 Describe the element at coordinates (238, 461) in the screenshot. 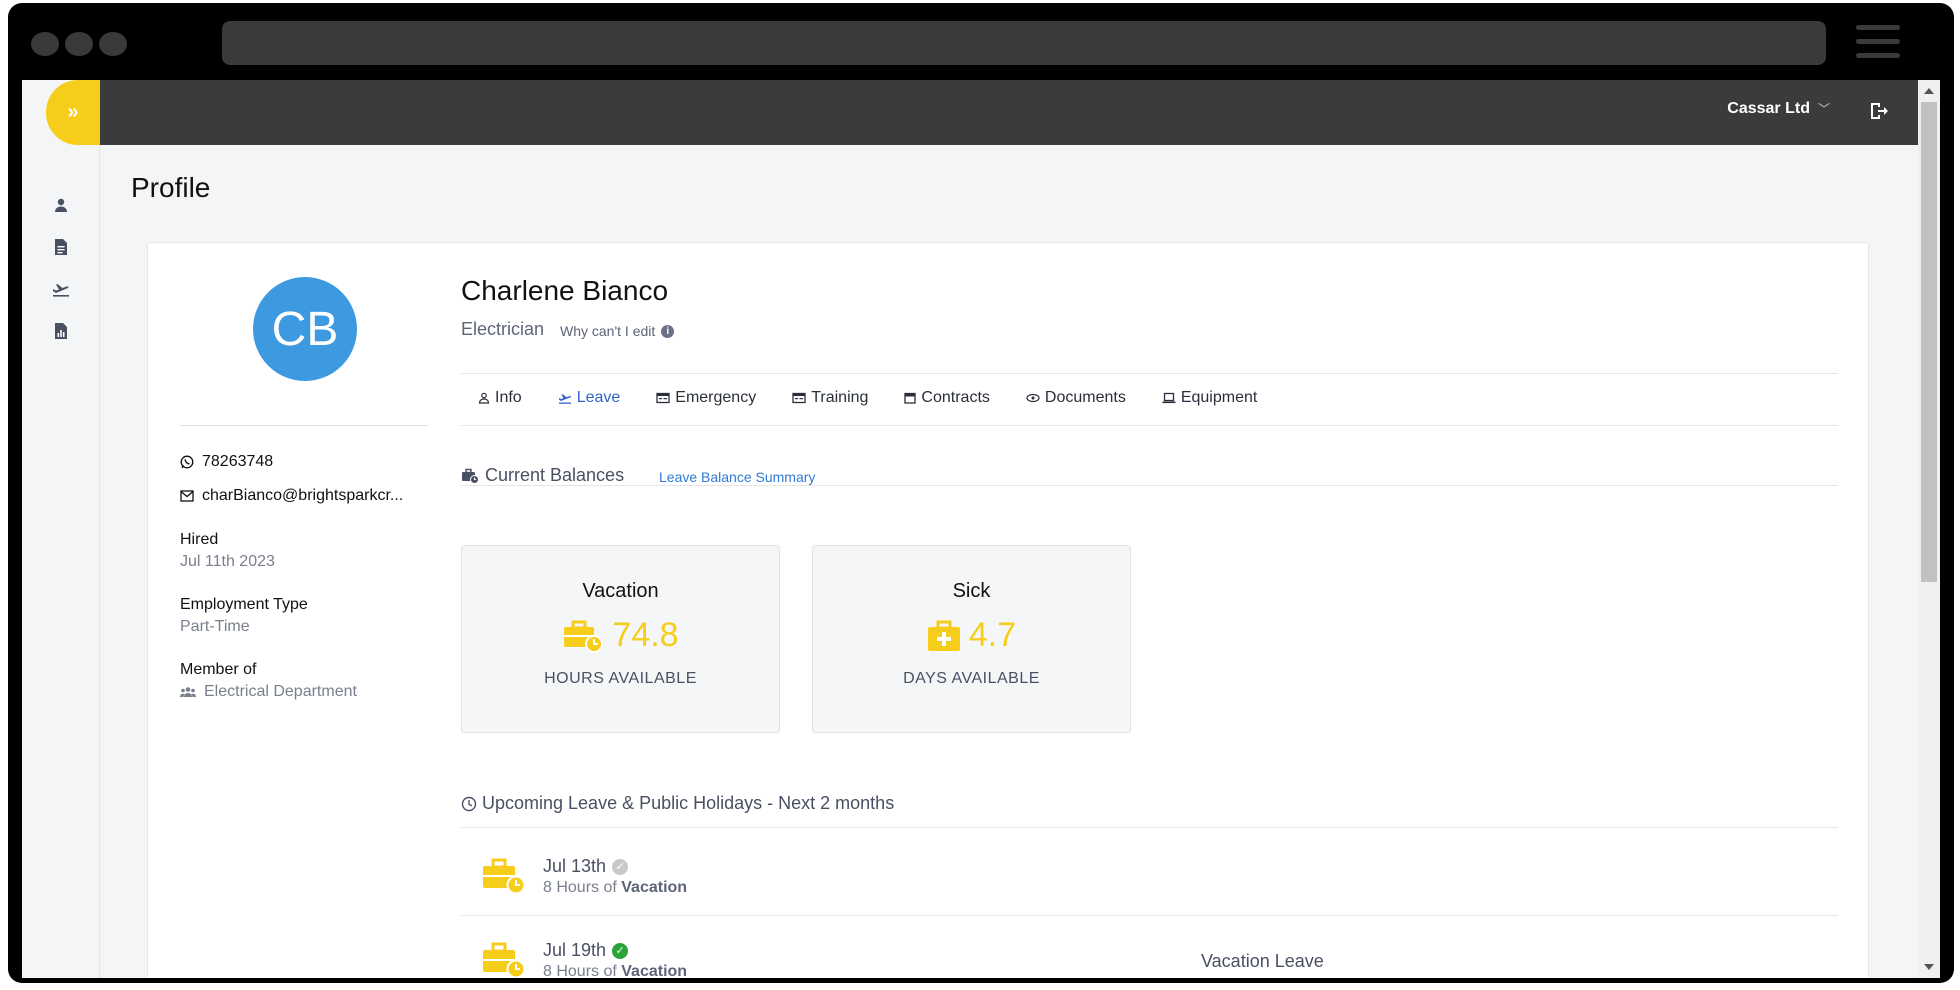

I see `phone-number: 78263748` at that location.